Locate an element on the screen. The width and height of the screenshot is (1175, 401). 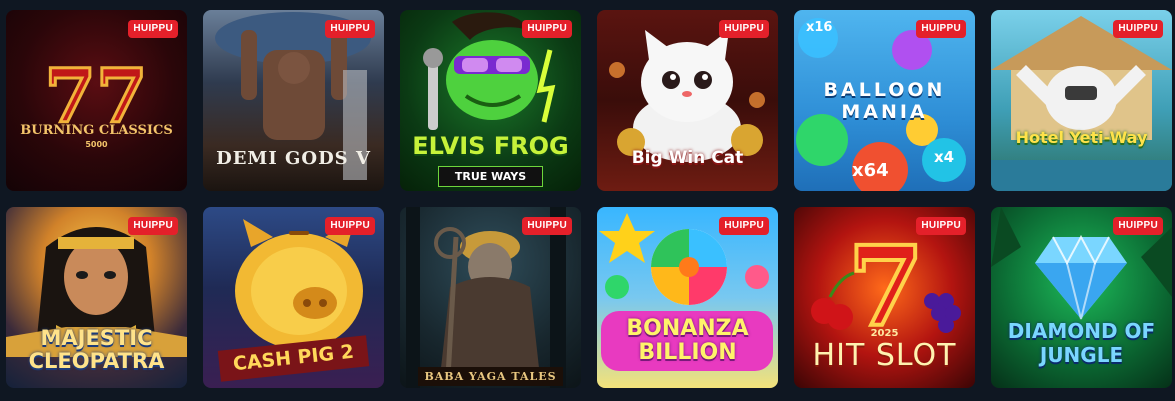
balloon-multiplier: x16 is located at coordinates (819, 27).